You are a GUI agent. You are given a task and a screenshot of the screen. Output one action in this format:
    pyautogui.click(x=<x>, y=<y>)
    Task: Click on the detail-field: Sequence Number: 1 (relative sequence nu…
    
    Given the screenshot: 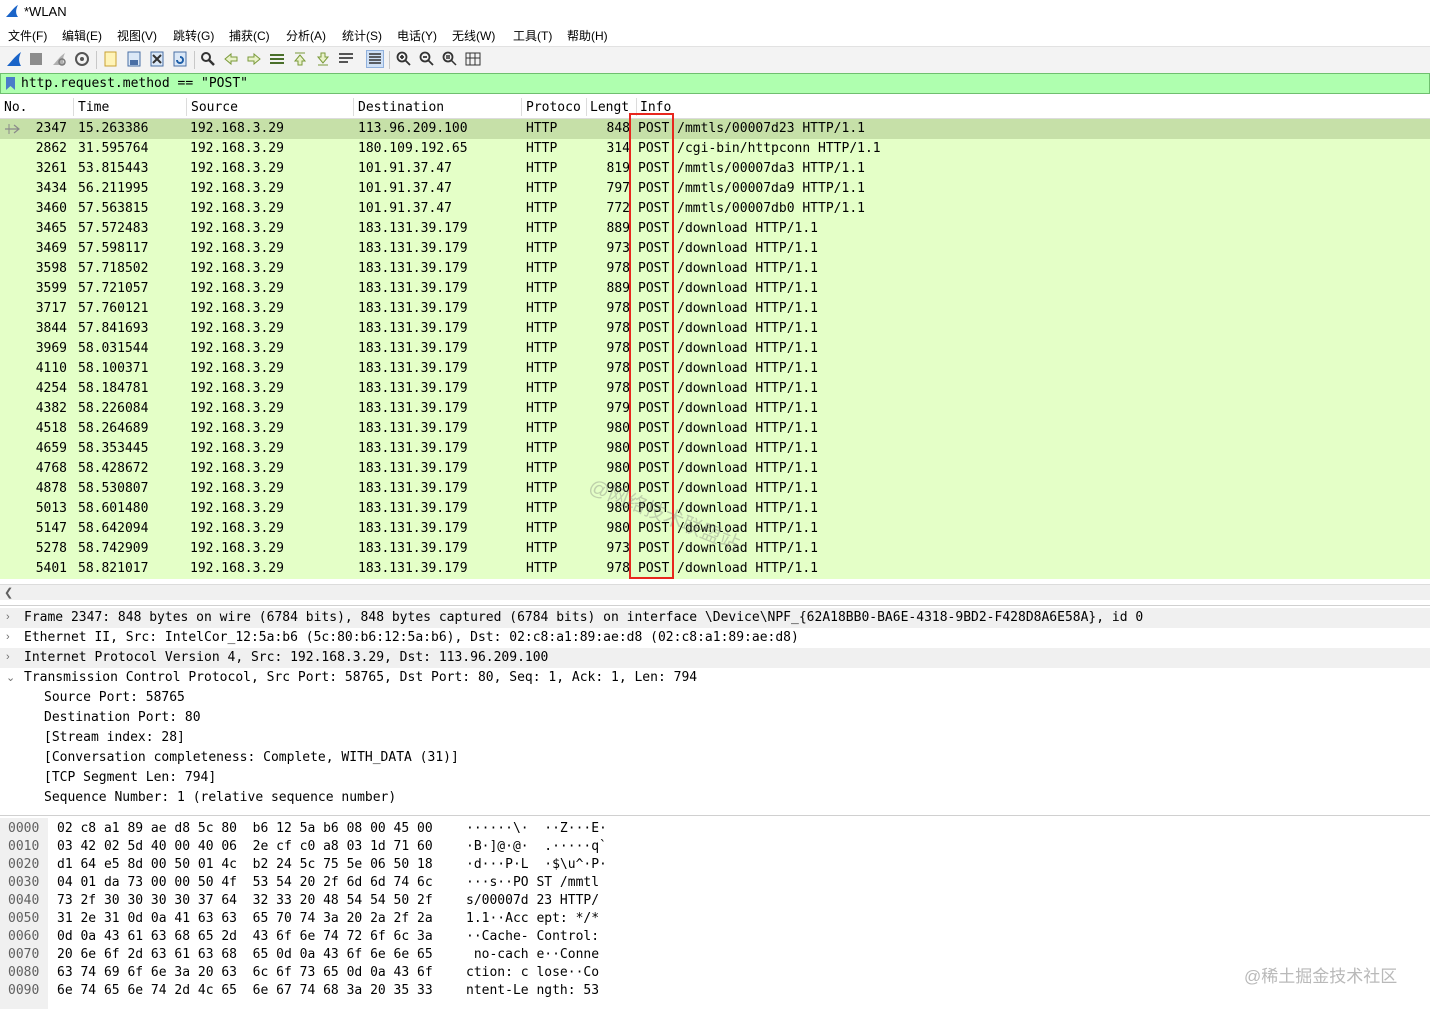 What is the action you would take?
    pyautogui.click(x=220, y=800)
    